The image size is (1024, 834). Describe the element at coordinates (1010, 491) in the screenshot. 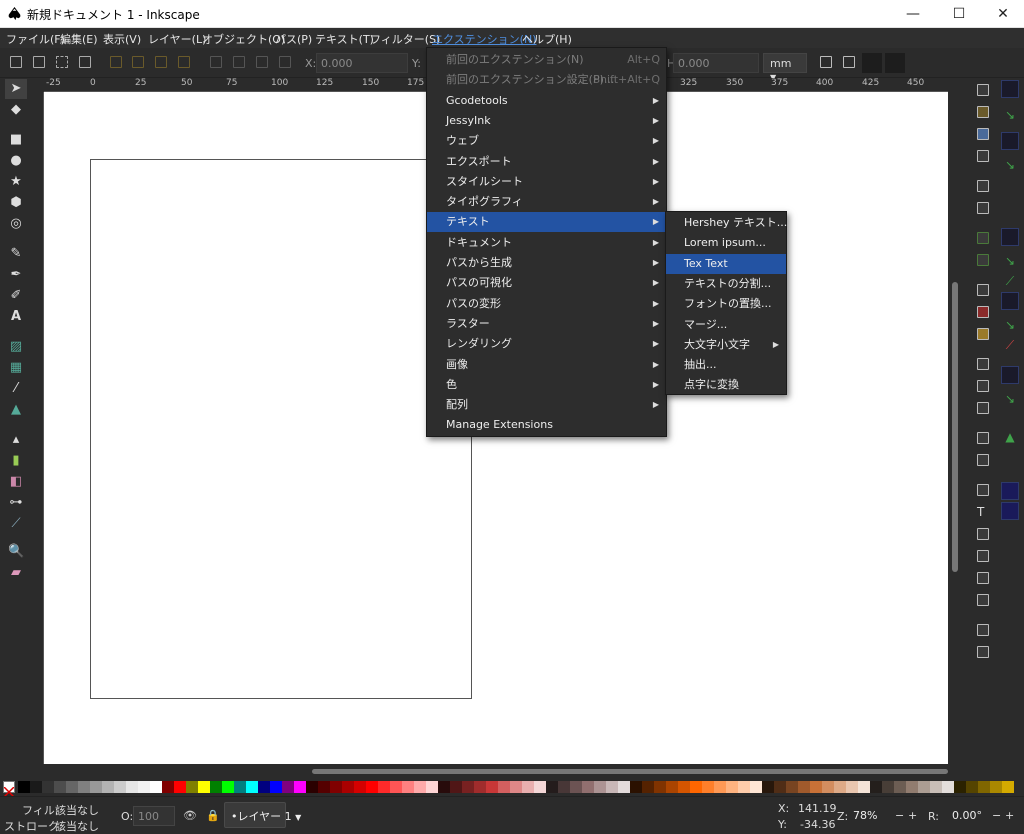

I see `snap-page-icon` at that location.